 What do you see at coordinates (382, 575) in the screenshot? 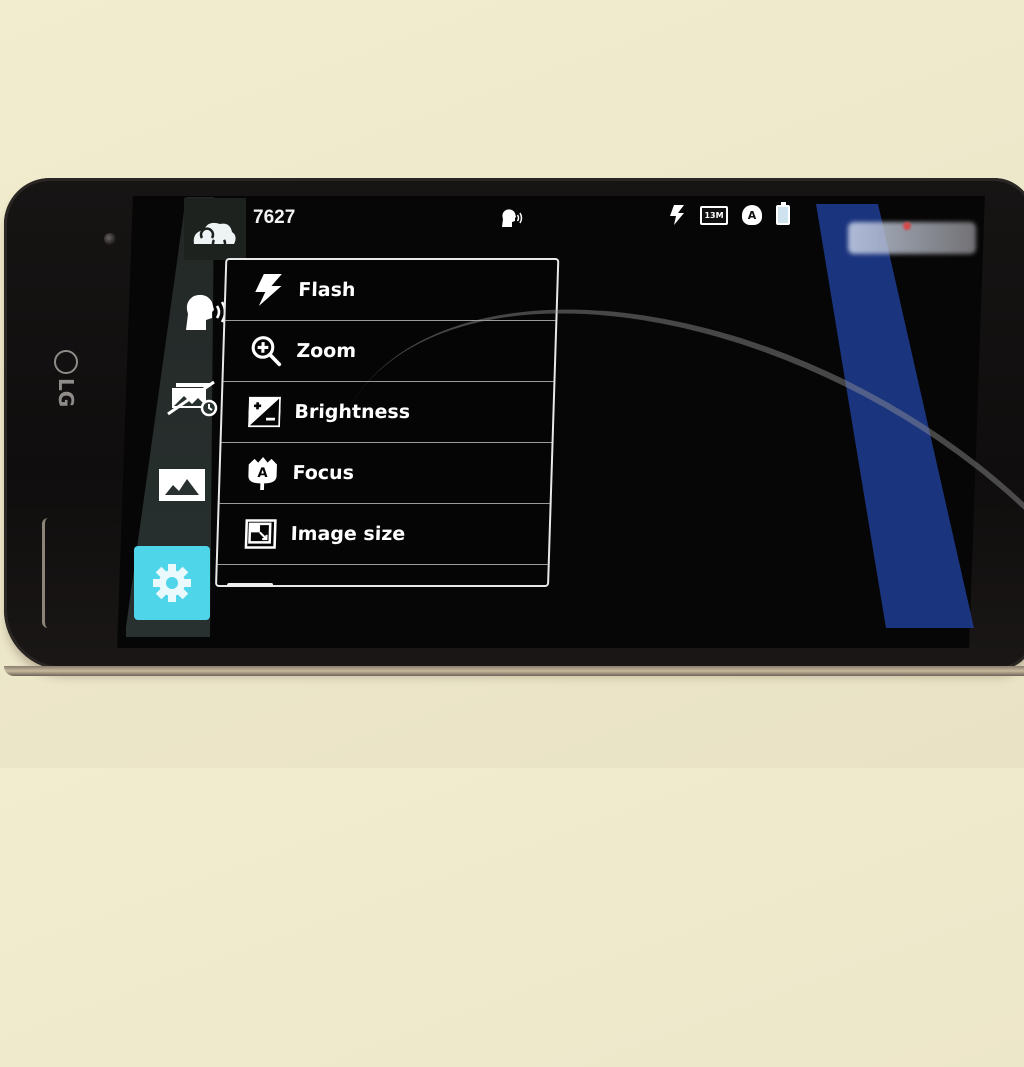
I see `menu-scroll-more` at bounding box center [382, 575].